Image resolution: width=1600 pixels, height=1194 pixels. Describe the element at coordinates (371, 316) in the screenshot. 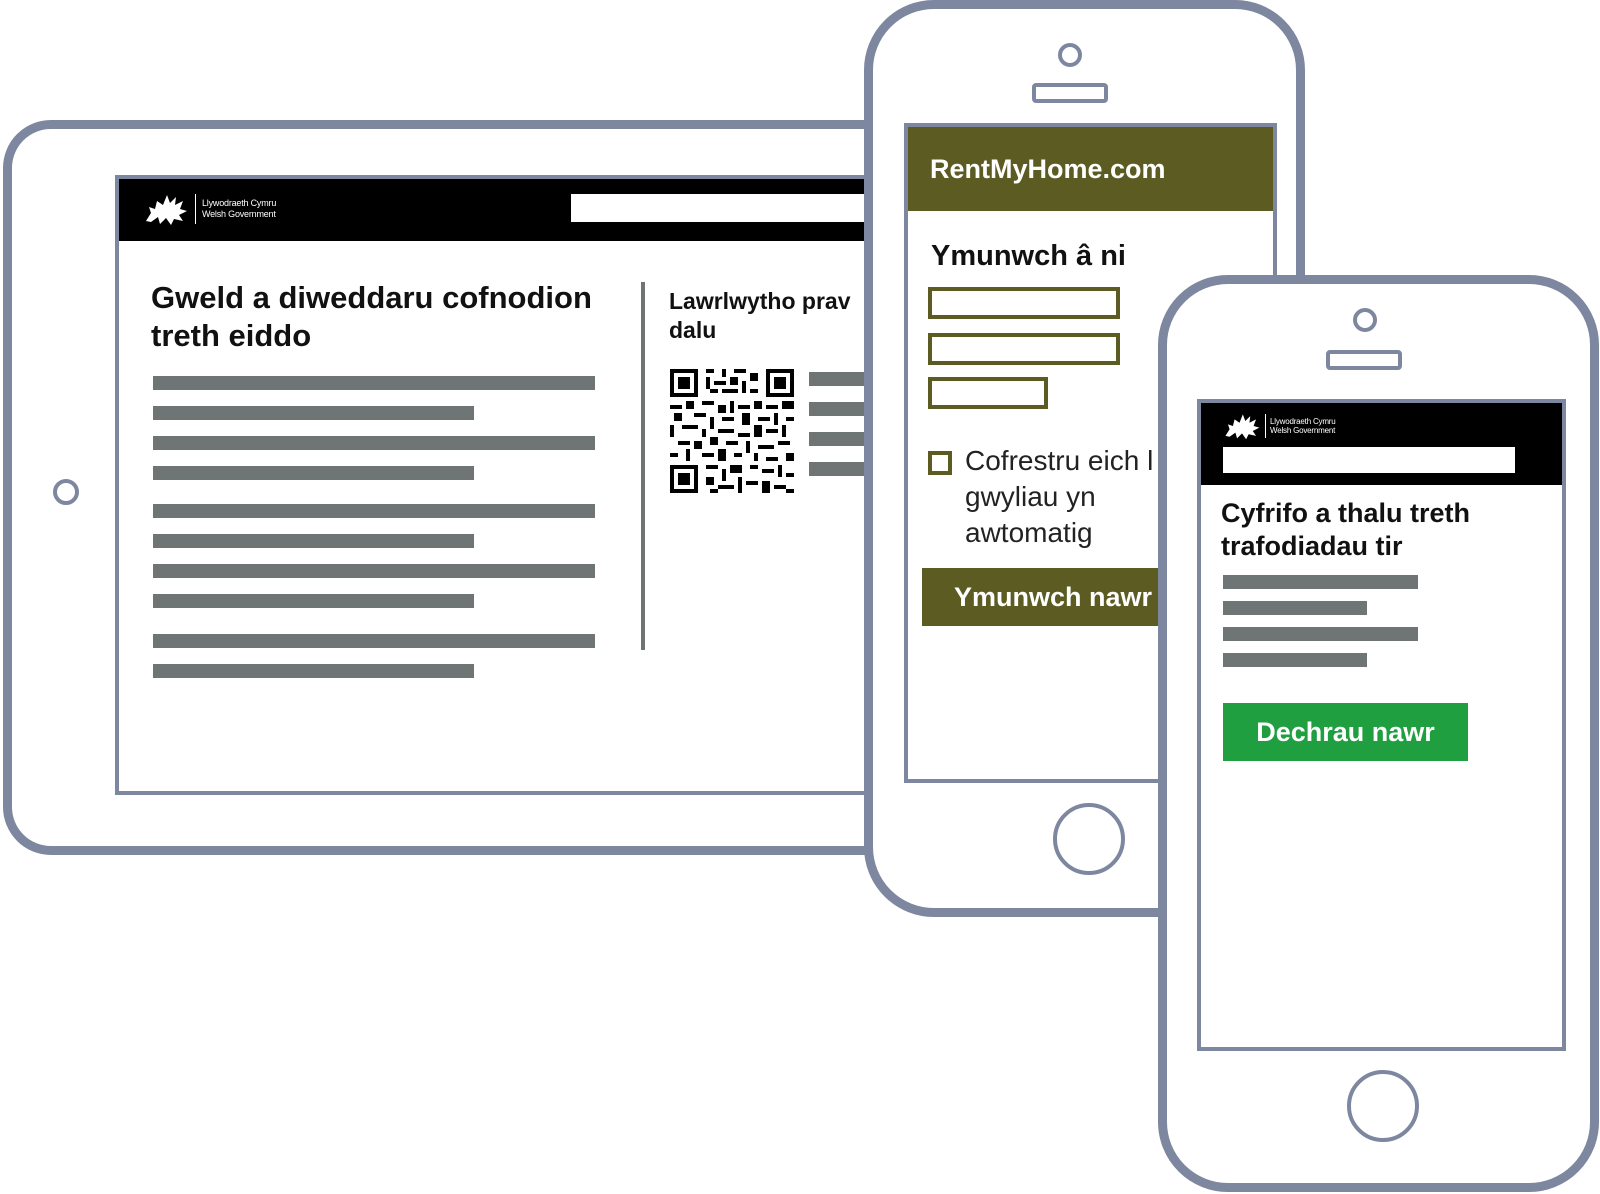

I see `page-title: Gweld a diweddaru cofnodion treth eiddo` at that location.